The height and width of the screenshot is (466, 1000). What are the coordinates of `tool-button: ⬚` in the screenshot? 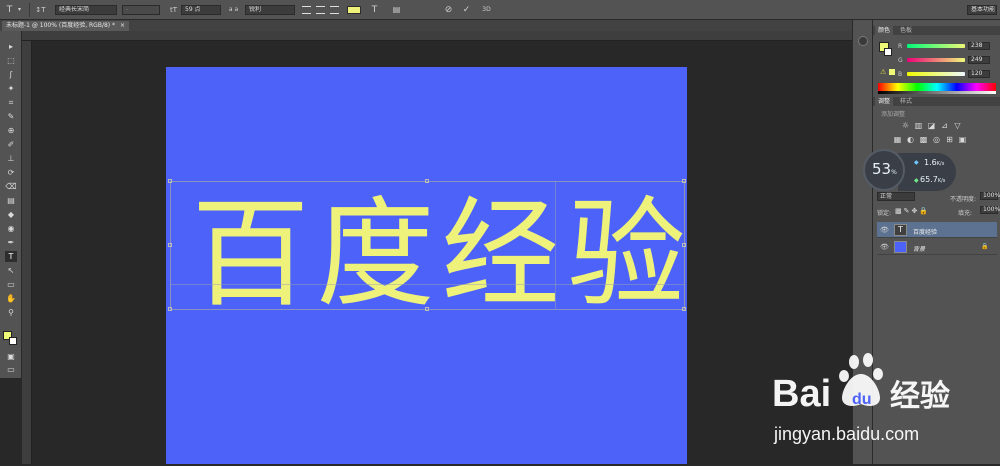 It's located at (11, 60).